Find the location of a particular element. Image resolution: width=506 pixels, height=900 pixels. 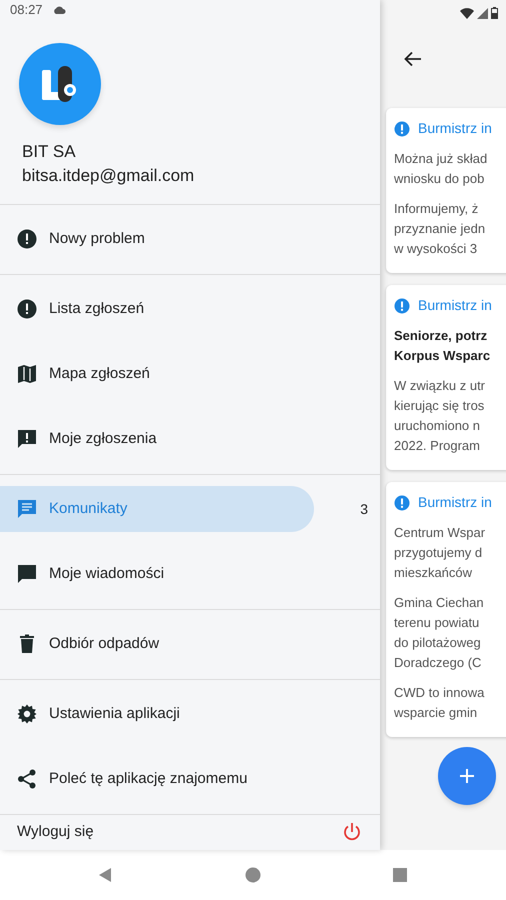

plus-icon is located at coordinates (467, 776).